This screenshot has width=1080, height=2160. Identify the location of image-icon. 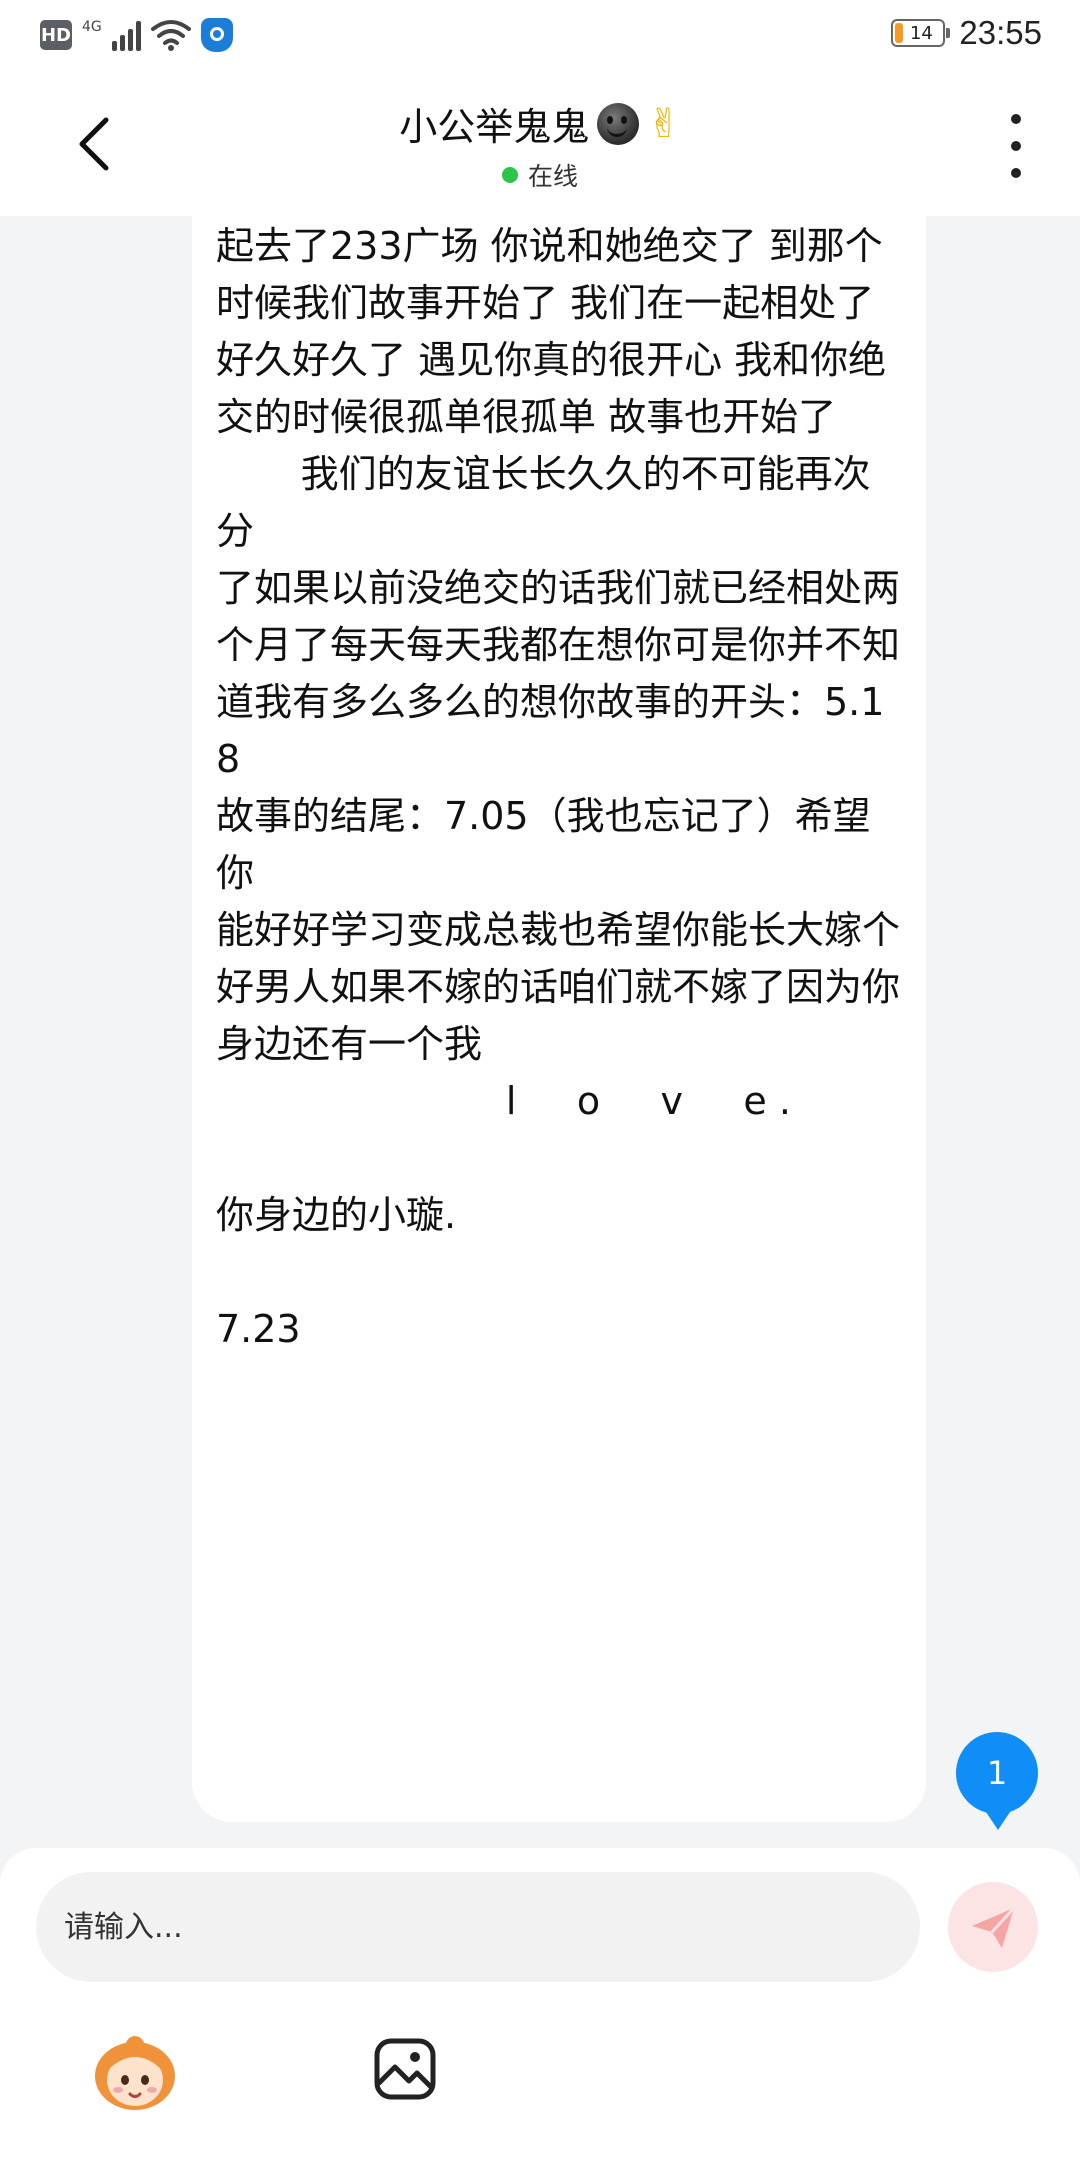
(405, 2069).